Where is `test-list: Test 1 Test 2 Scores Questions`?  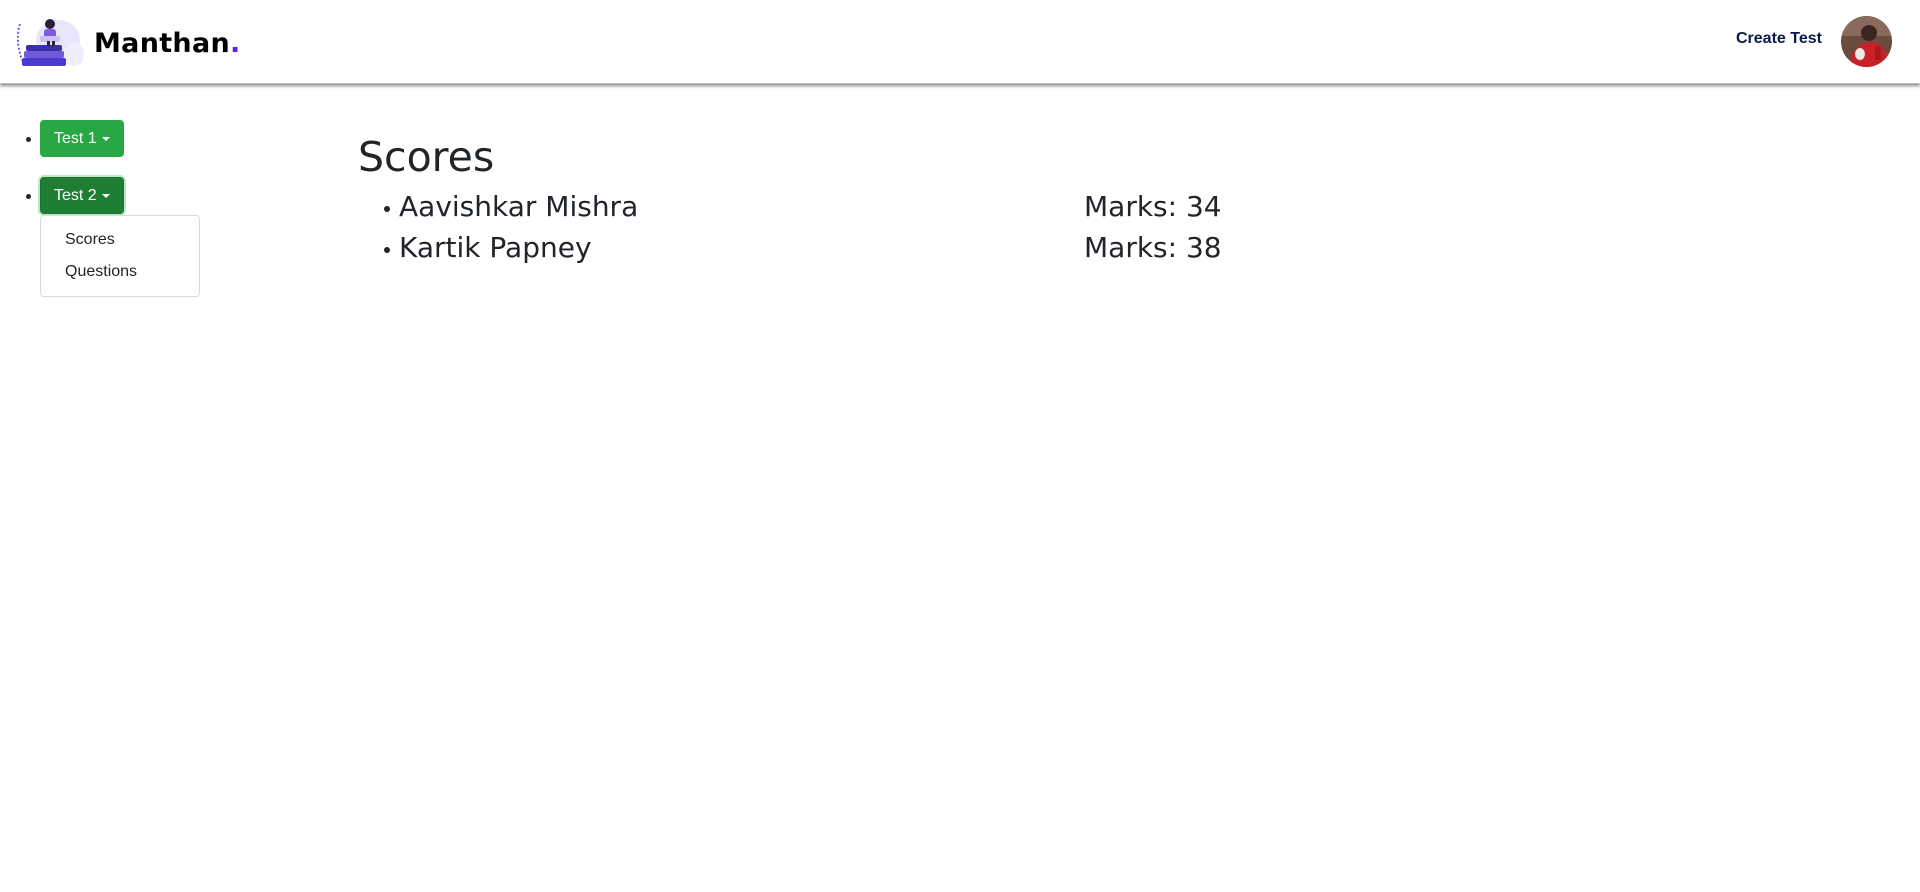
test-list: Test 1 Test 2 Scores Questions is located at coordinates (150, 208).